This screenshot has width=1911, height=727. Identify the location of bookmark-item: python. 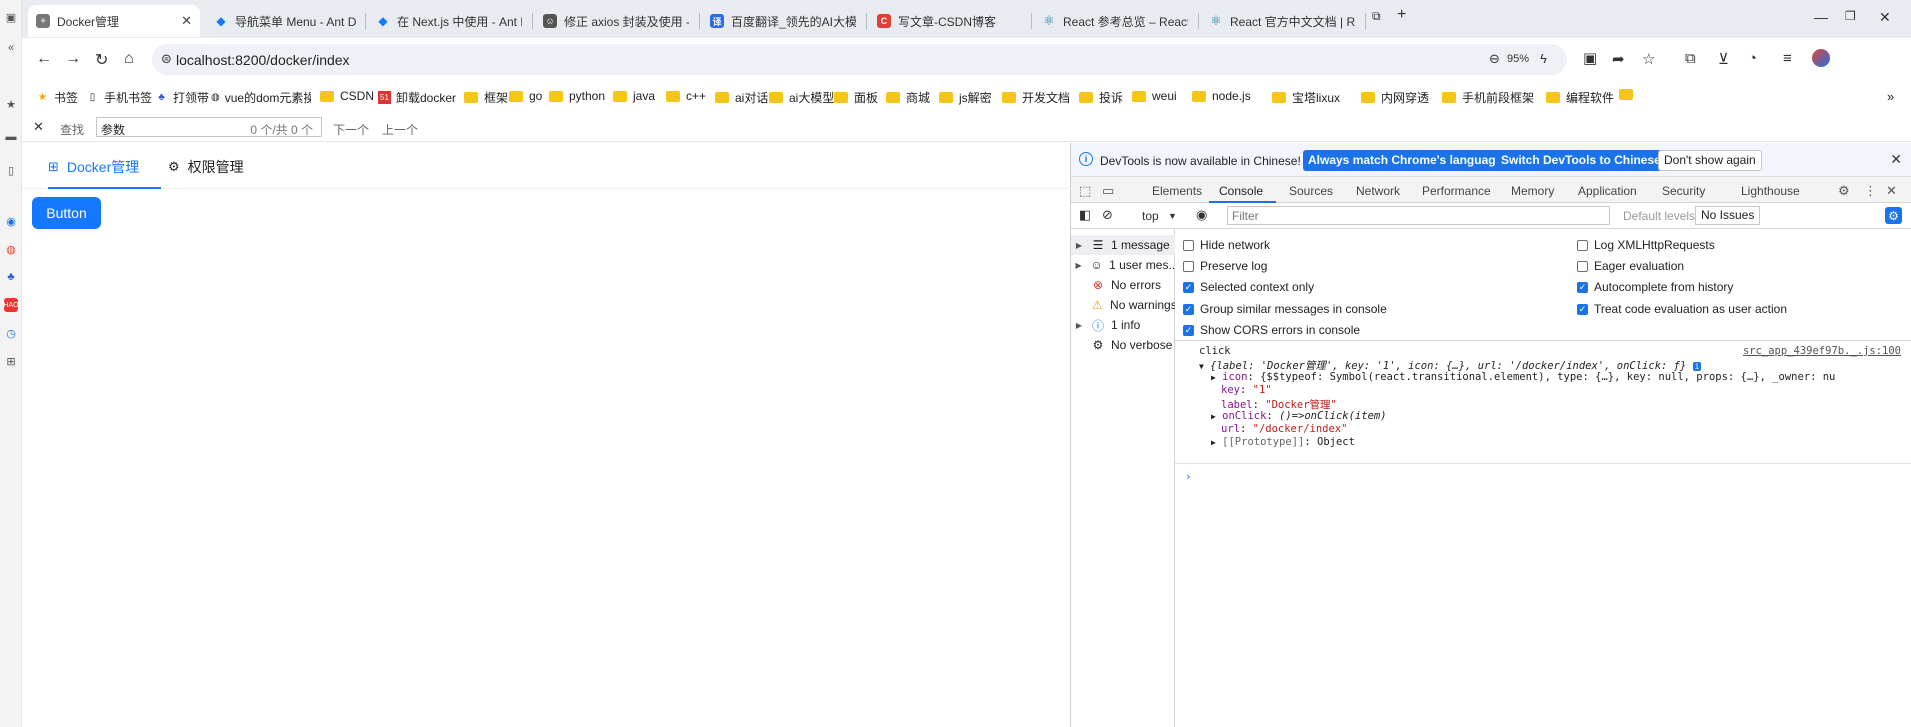
(577, 96).